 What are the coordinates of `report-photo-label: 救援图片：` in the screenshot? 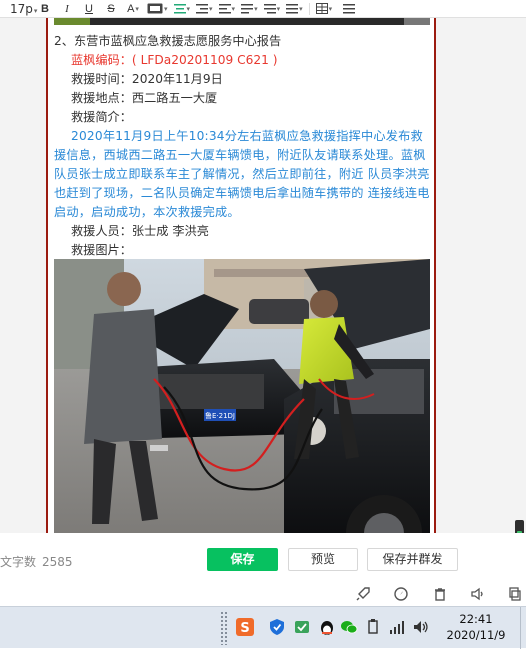 It's located at (101, 250).